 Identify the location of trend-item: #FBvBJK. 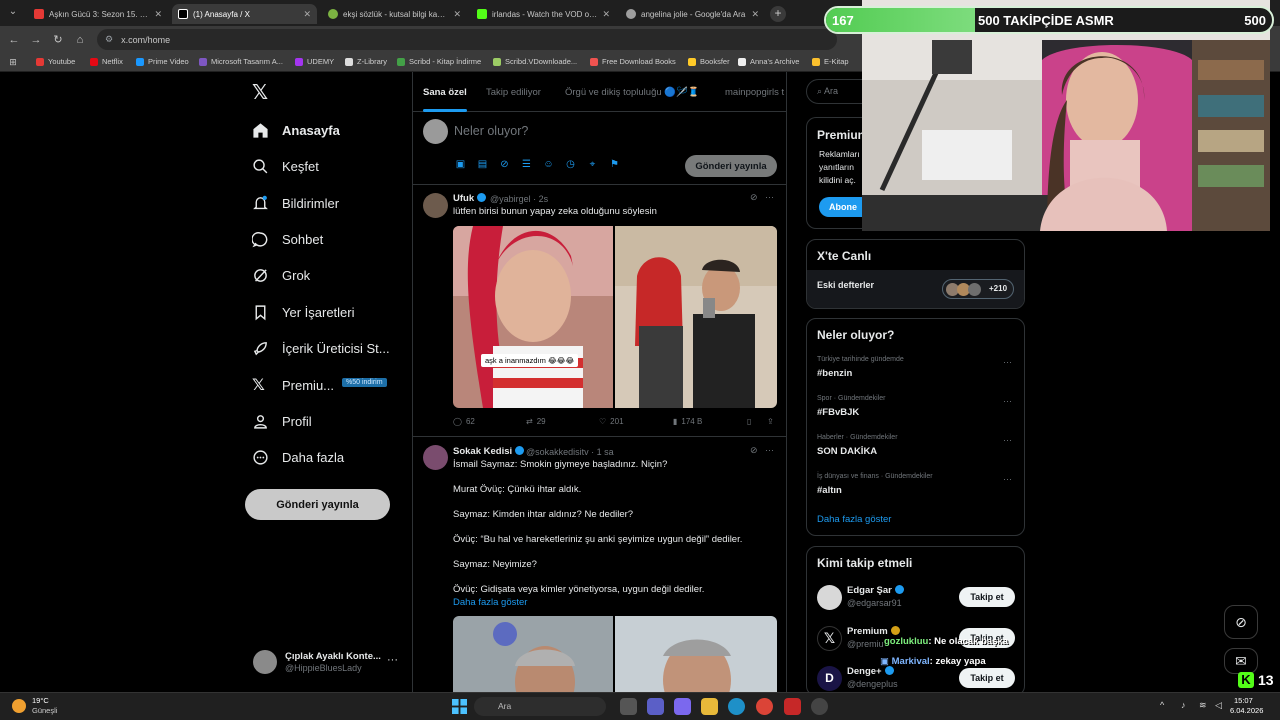
(838, 412).